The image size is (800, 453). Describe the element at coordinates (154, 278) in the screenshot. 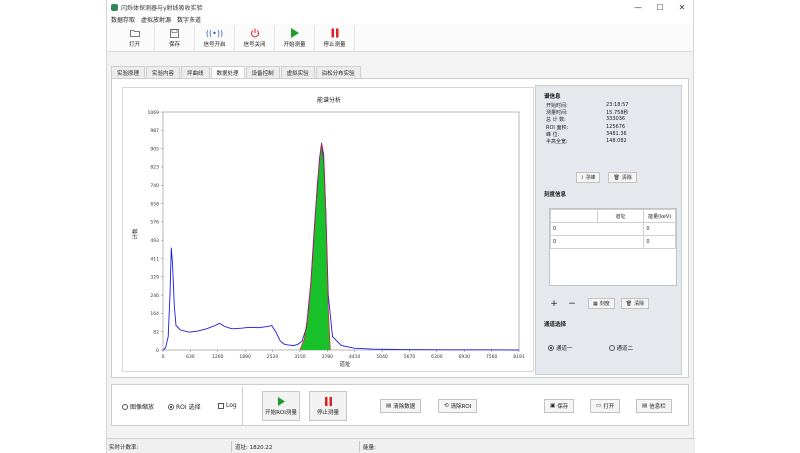

I see `y-tick-label: 329` at that location.